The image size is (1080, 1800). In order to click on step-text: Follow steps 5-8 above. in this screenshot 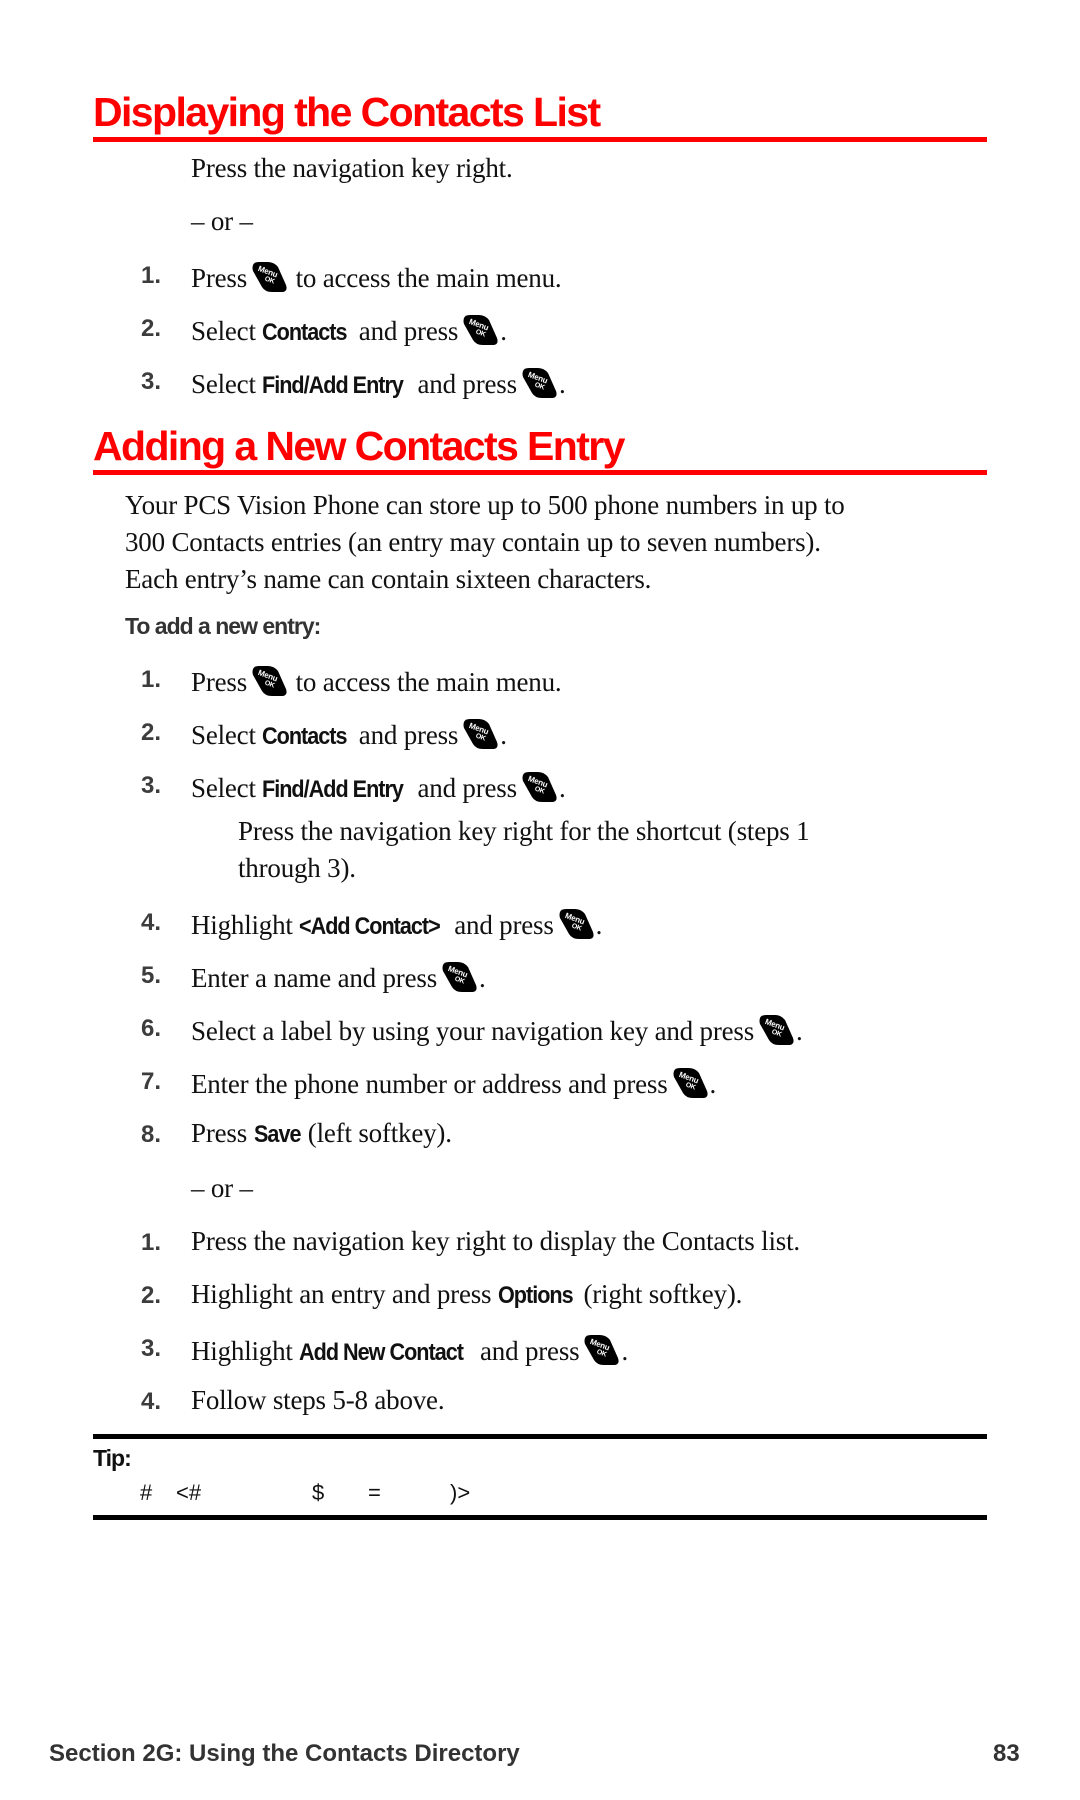, I will do `click(318, 1400)`.